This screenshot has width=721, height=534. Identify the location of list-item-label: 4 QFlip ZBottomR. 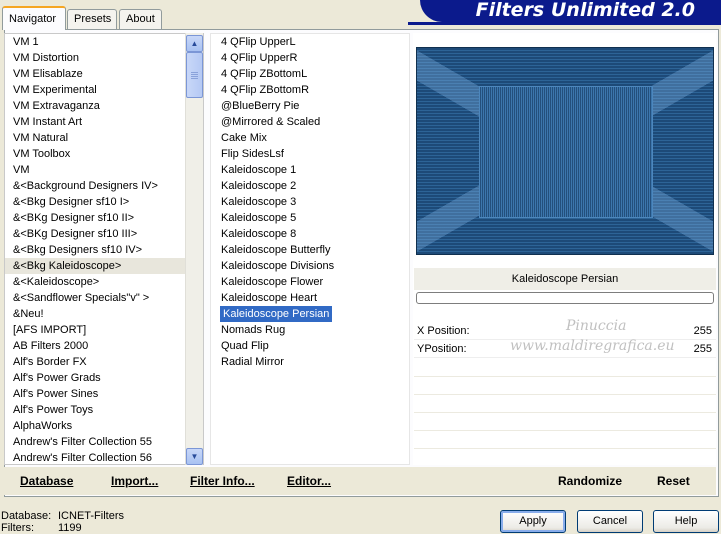
(265, 90).